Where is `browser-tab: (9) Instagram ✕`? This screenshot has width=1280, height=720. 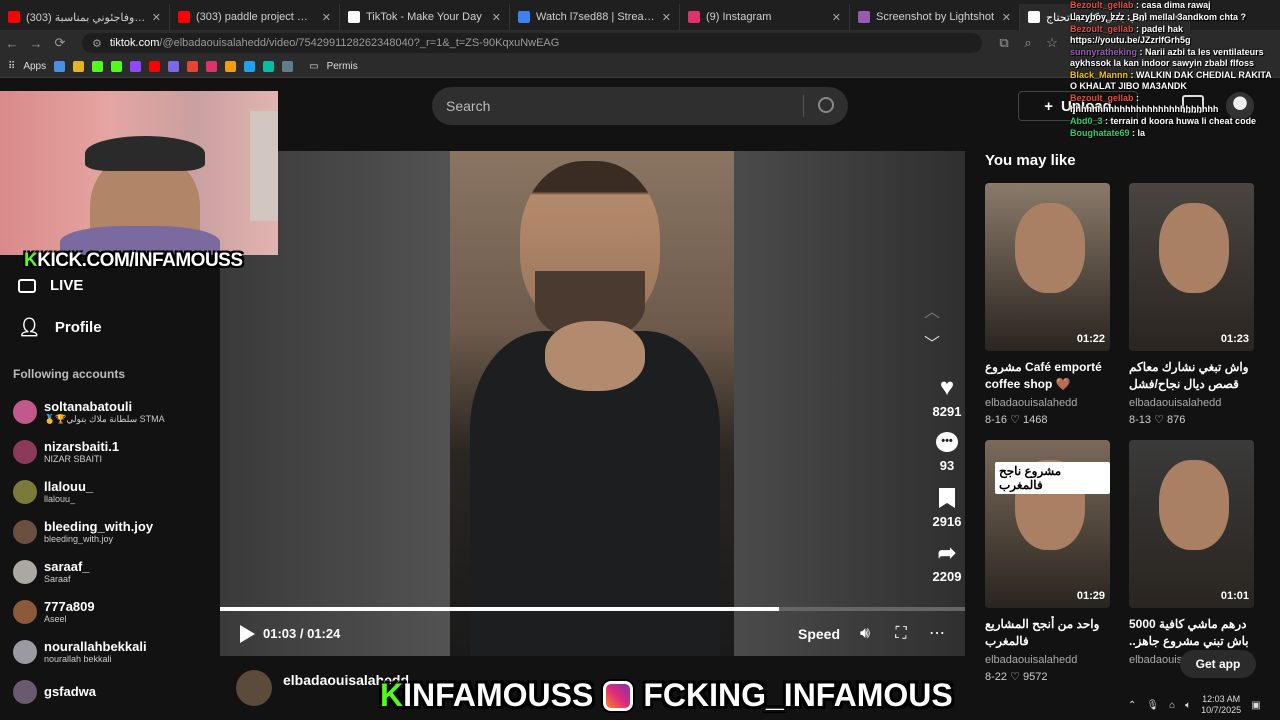
browser-tab: (9) Instagram ✕ is located at coordinates (765, 17).